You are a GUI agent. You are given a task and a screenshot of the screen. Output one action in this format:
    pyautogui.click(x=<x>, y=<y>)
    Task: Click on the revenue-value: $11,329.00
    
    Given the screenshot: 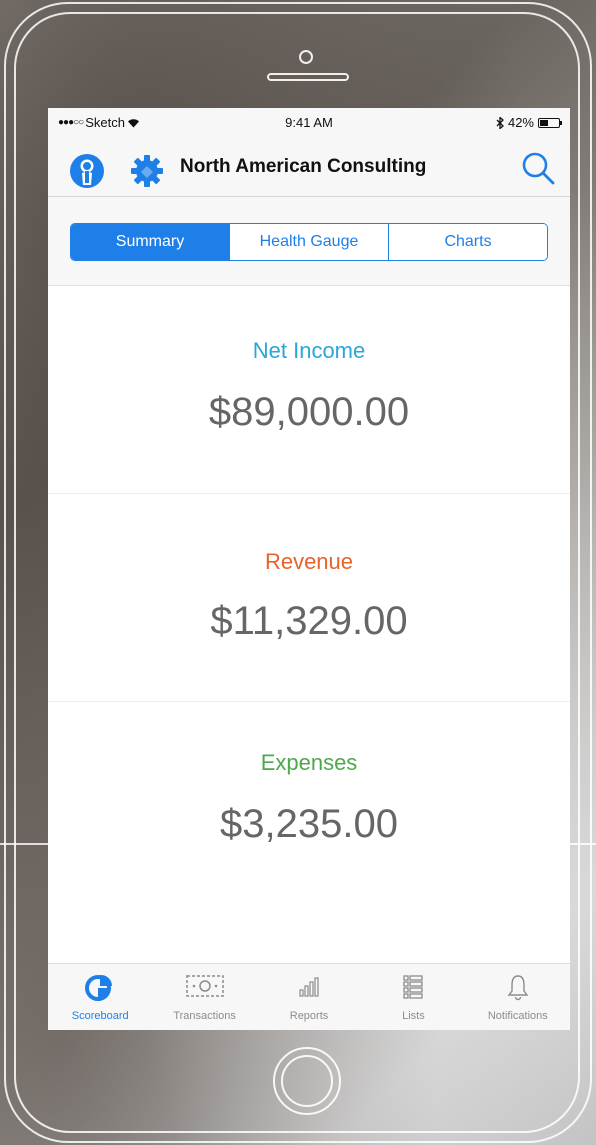 What is the action you would take?
    pyautogui.click(x=309, y=621)
    